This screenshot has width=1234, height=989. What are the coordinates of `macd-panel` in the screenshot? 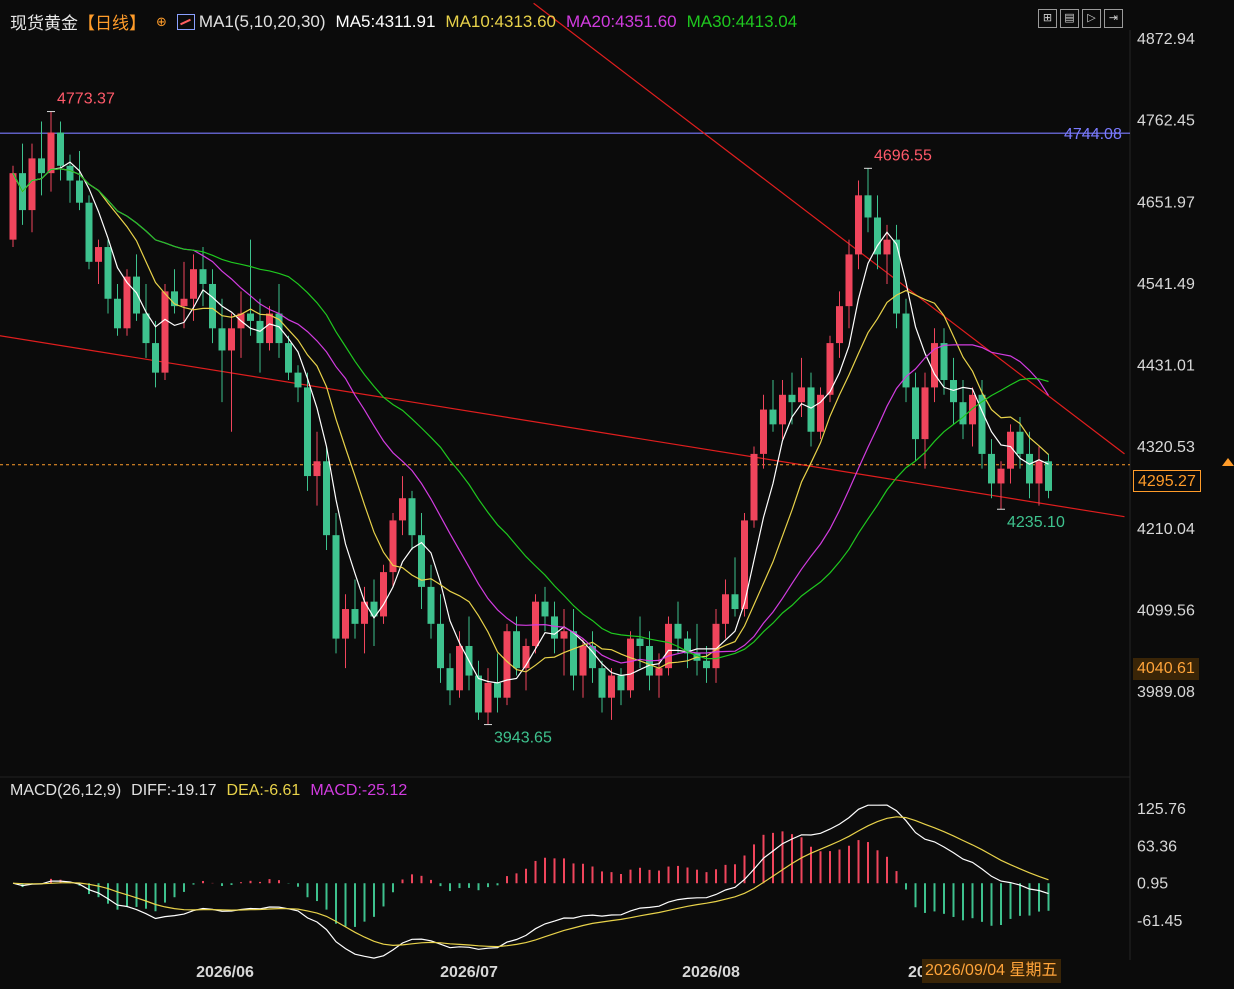 It's located at (531, 881).